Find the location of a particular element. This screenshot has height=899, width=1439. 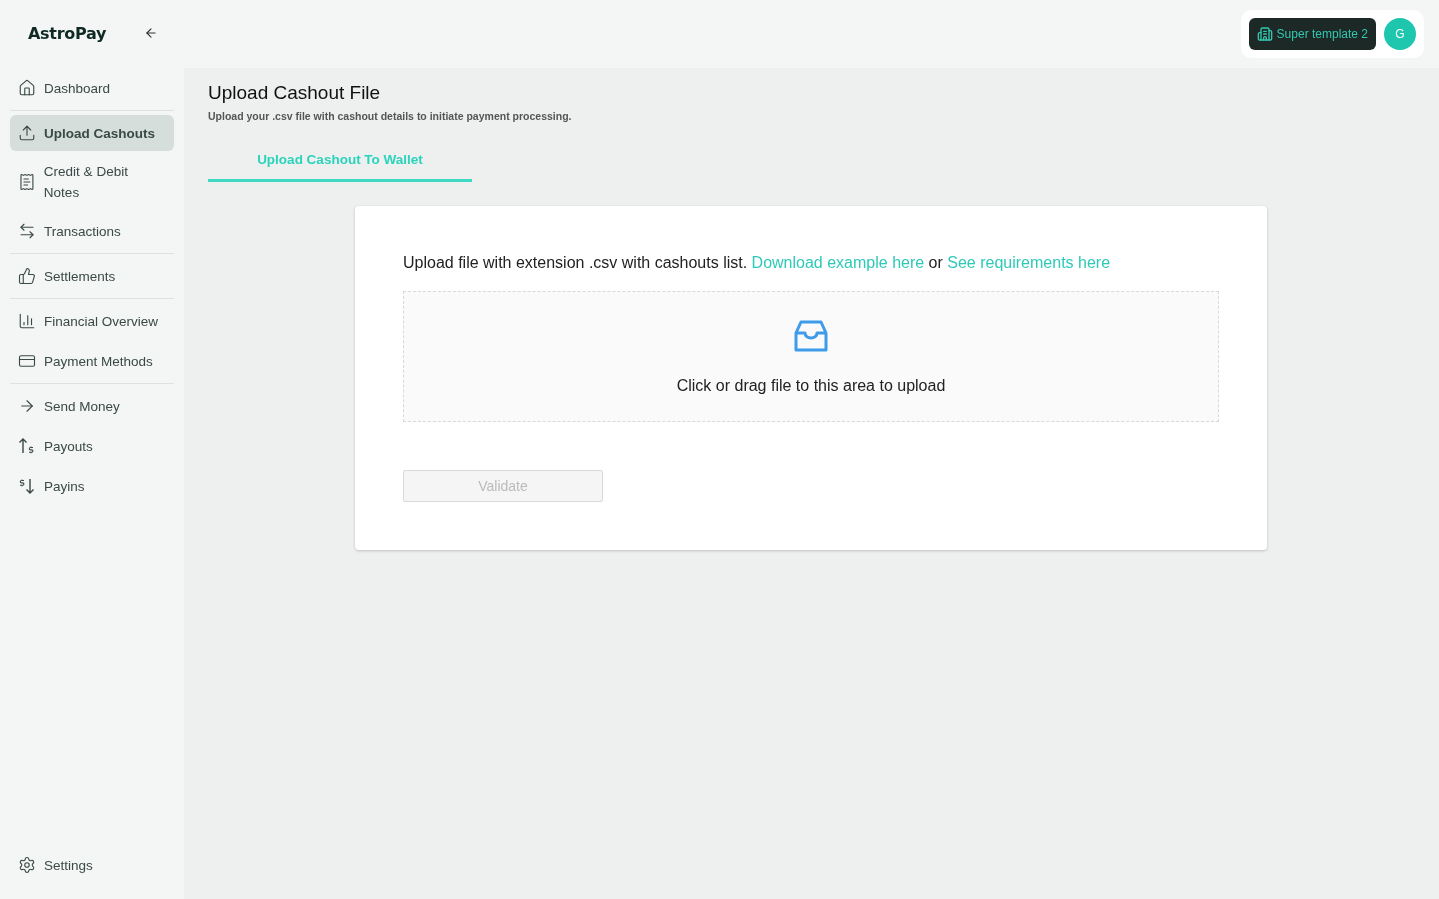

sidebar-item: Payment Methods is located at coordinates (92, 361).